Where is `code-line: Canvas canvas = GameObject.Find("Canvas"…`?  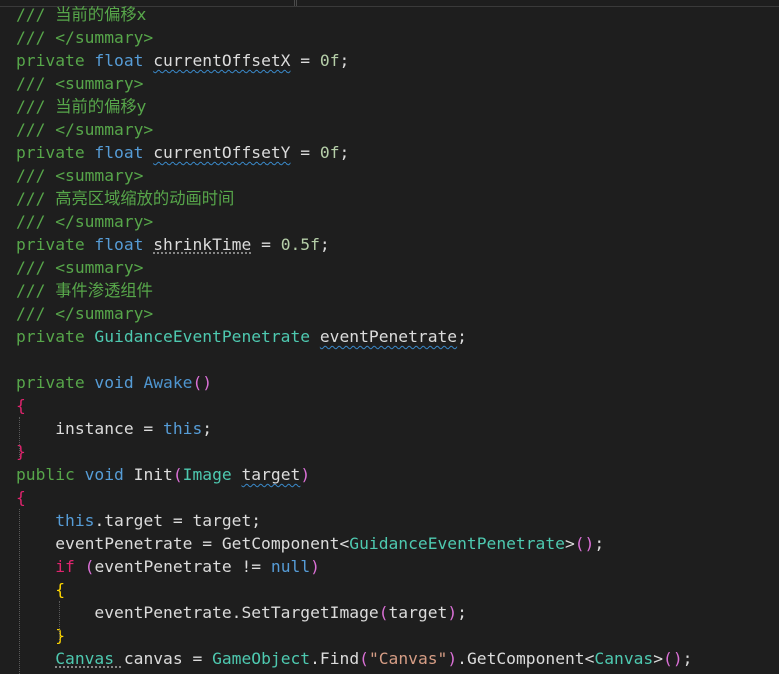
code-line: Canvas canvas = GameObject.Find("Canvas"… is located at coordinates (389, 658).